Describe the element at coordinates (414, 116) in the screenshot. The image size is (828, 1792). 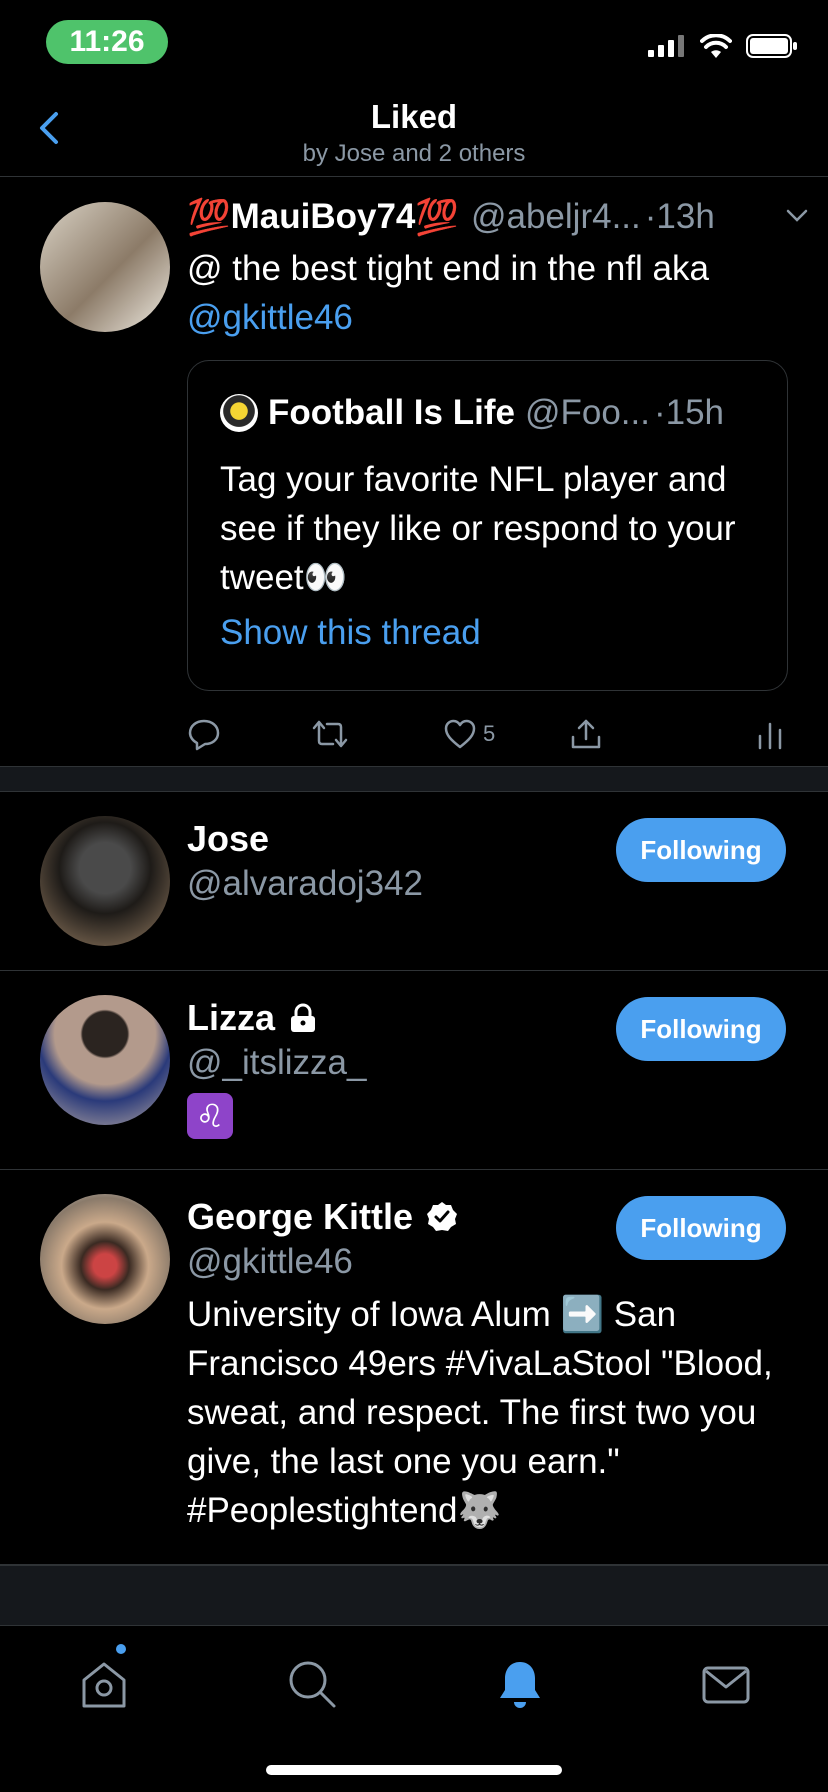
I see `page-title: Liked` at that location.